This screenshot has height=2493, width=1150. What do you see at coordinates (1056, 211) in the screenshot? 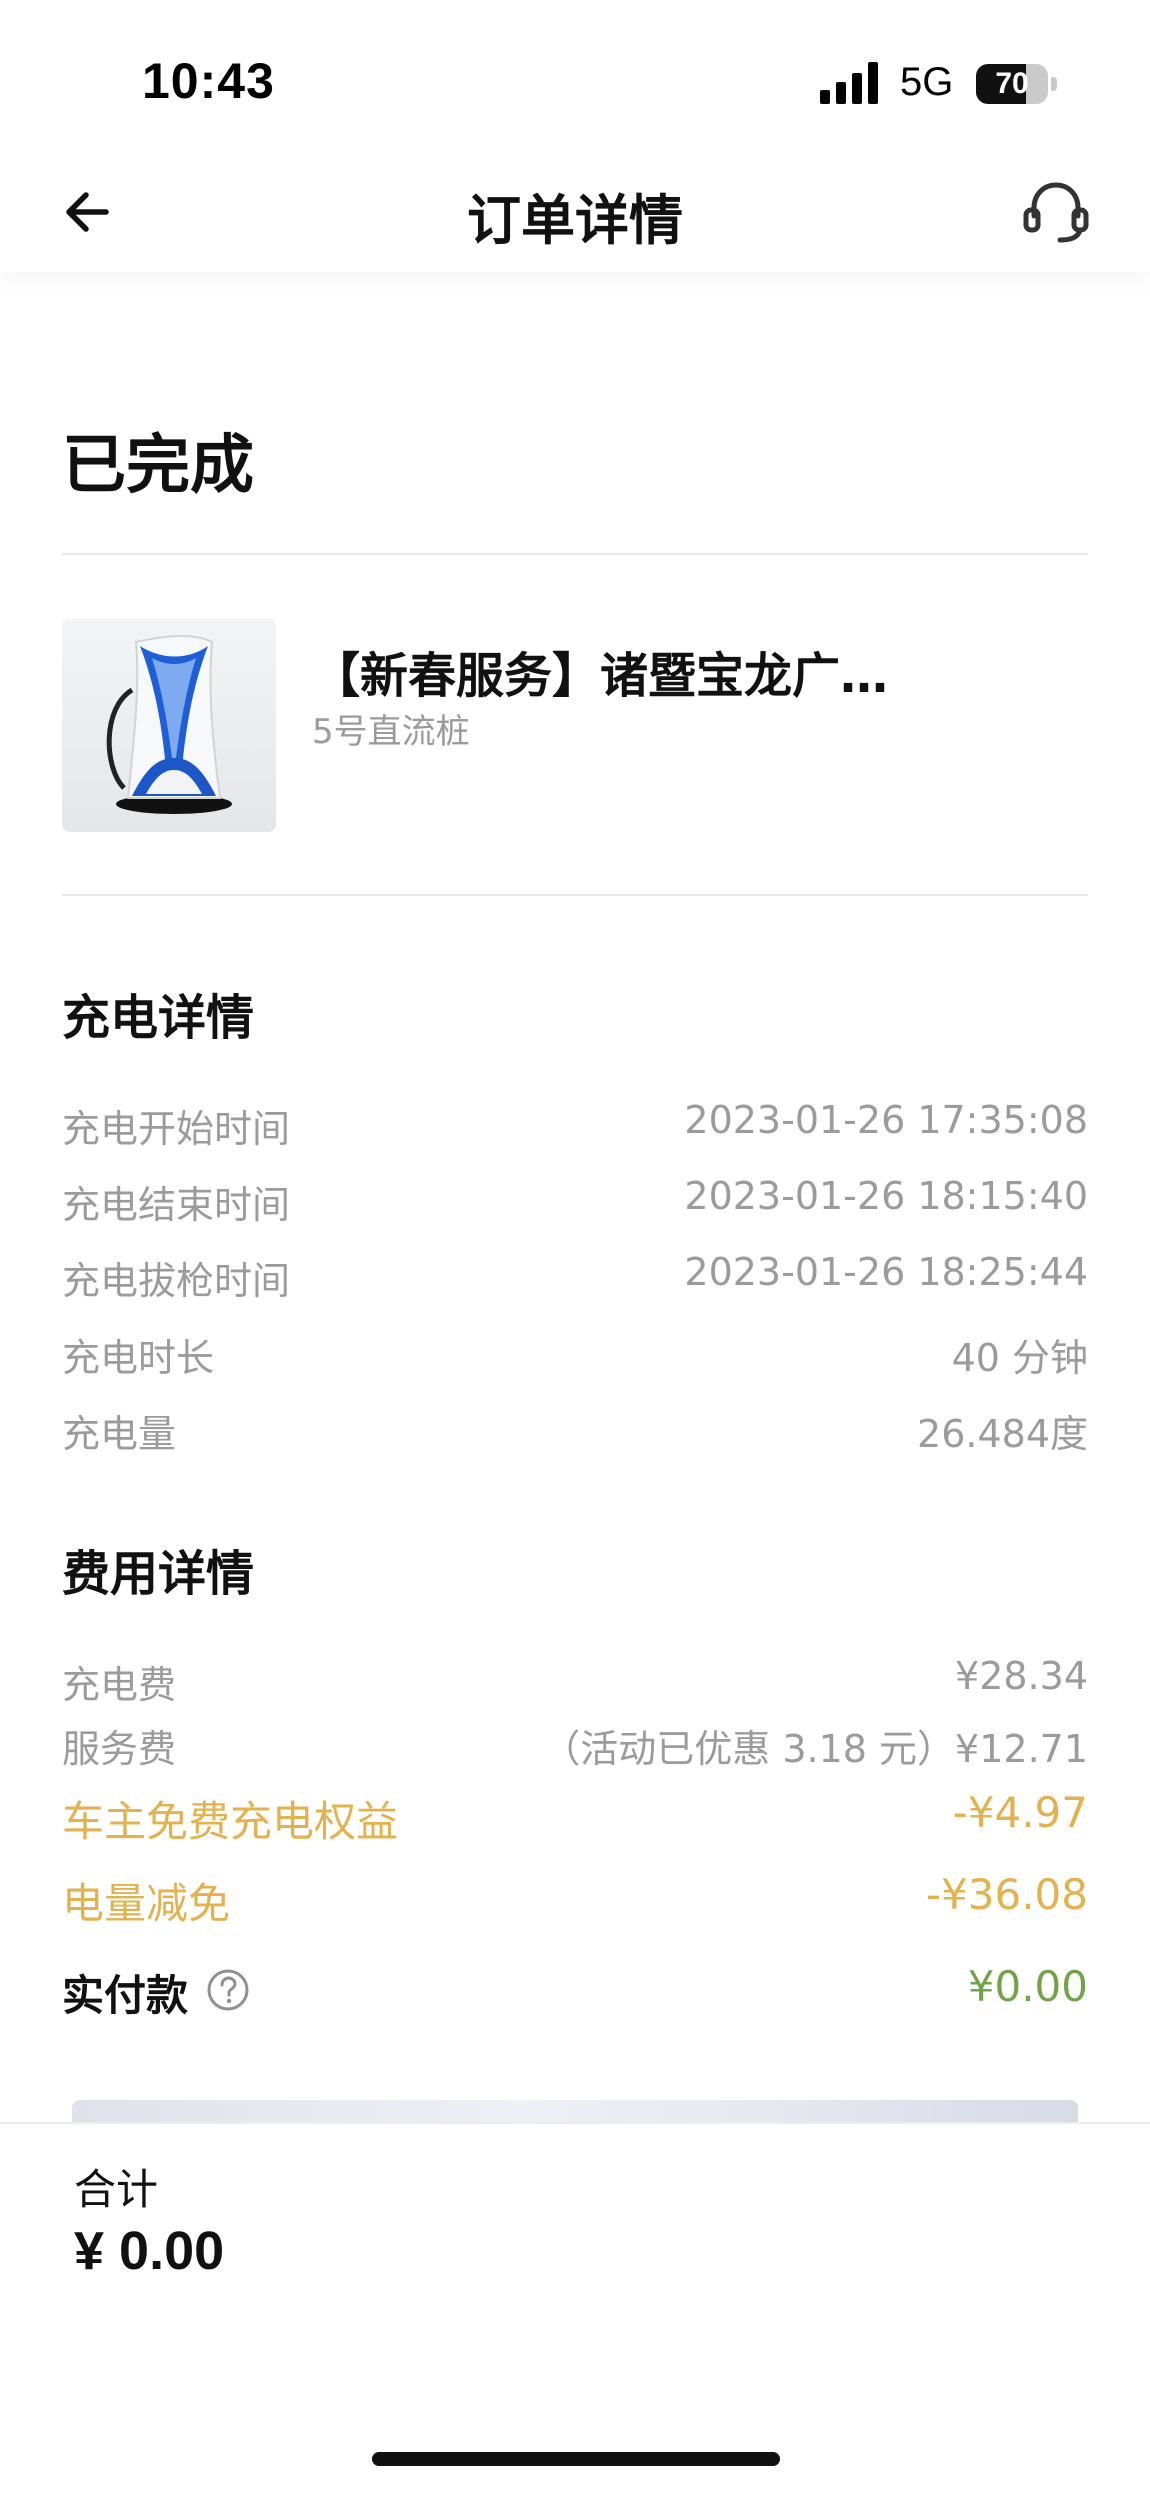
I see `headset-icon` at bounding box center [1056, 211].